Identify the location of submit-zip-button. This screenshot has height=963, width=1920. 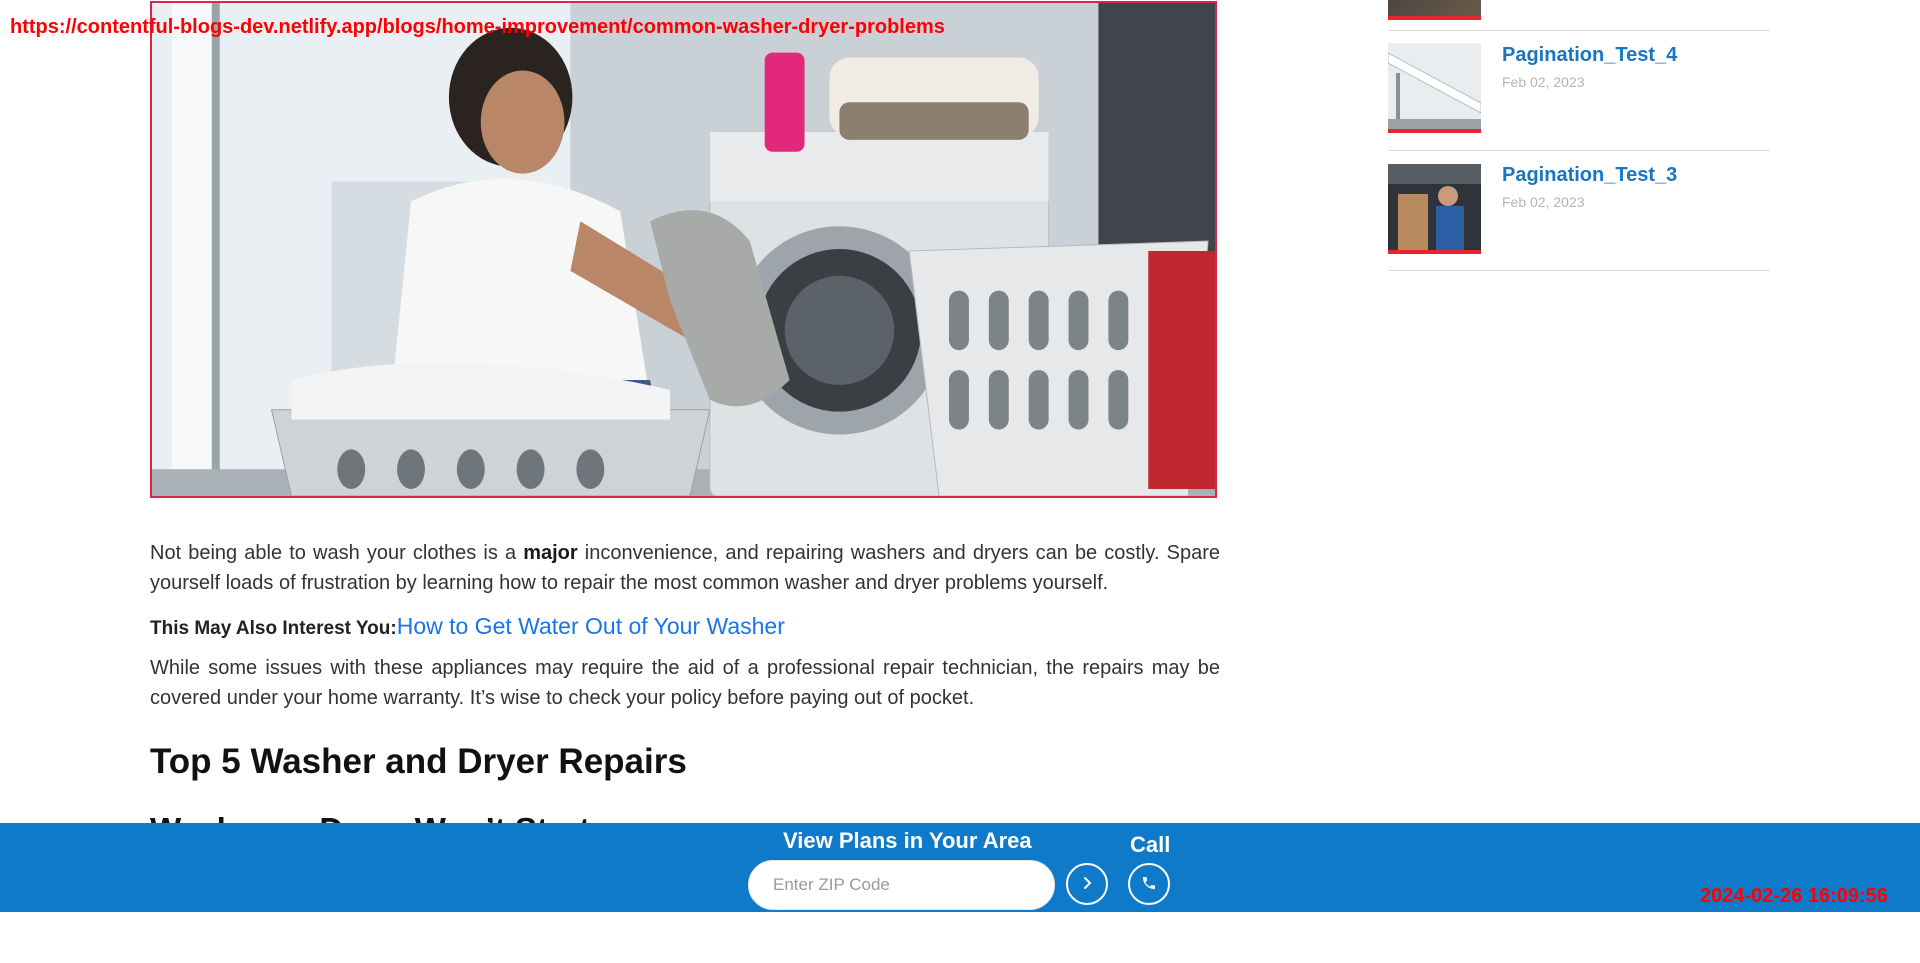
(1087, 884).